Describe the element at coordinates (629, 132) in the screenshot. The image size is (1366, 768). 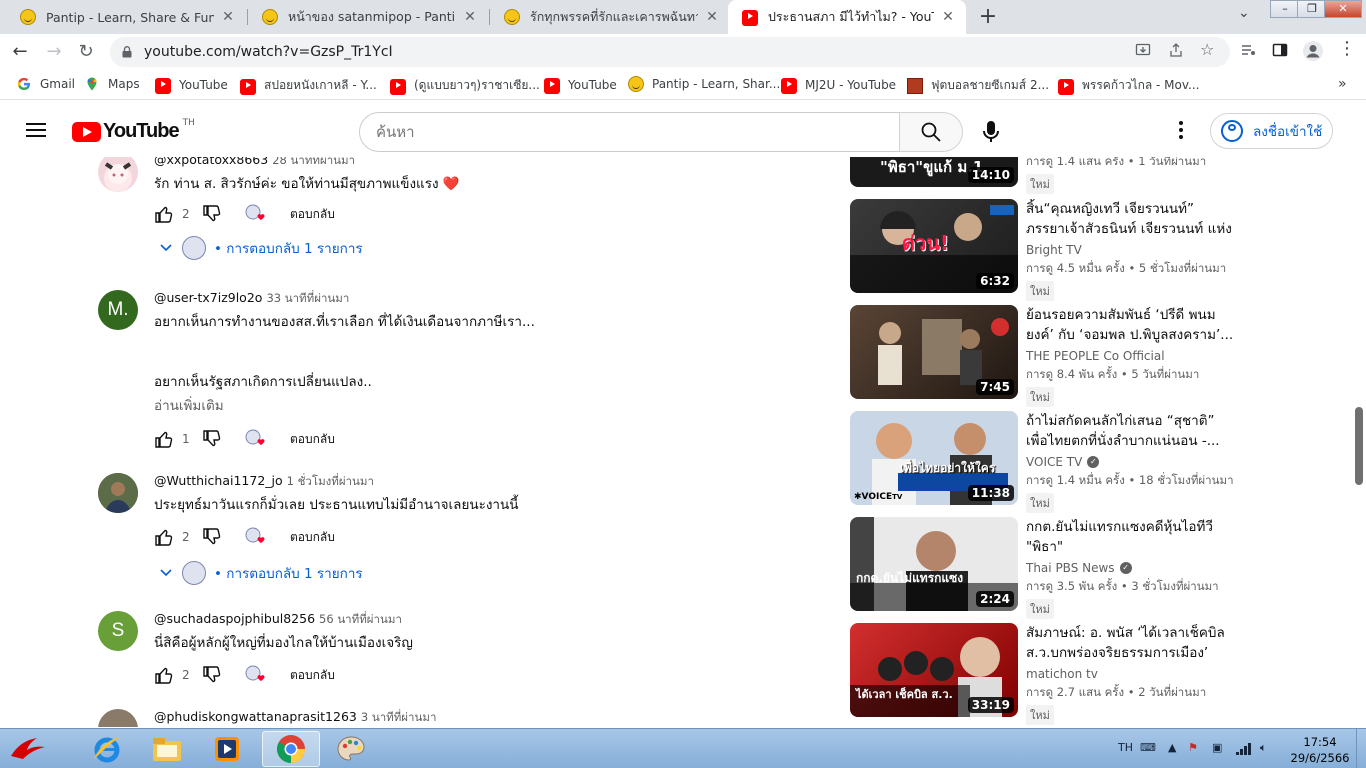
I see `search-input: ค้นหา` at that location.